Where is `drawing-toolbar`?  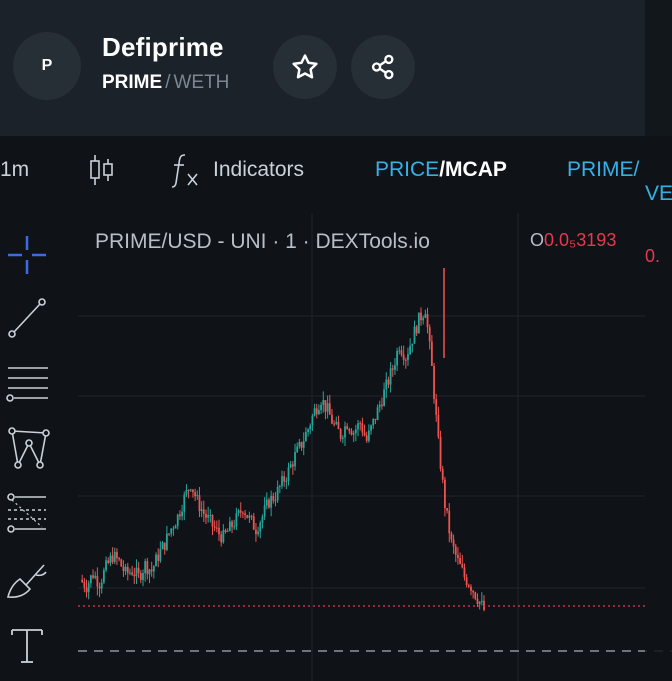
drawing-toolbar is located at coordinates (29, 448).